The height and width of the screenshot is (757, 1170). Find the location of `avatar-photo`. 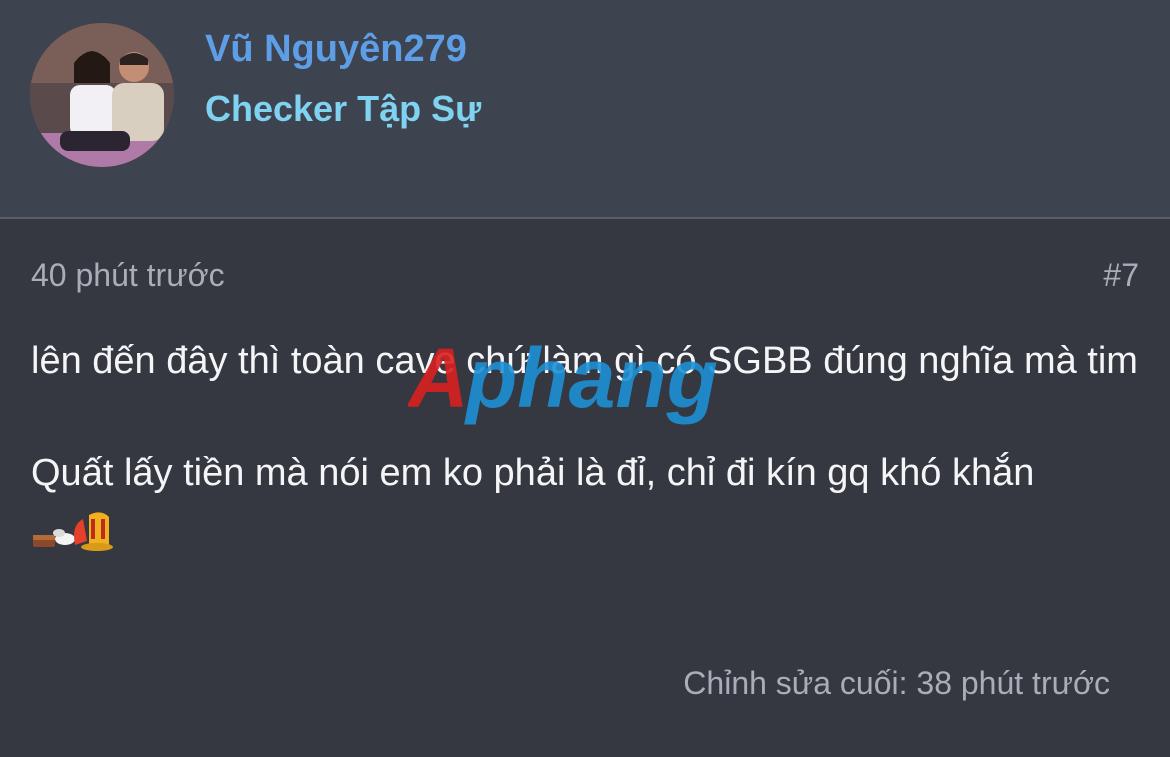

avatar-photo is located at coordinates (102, 95).